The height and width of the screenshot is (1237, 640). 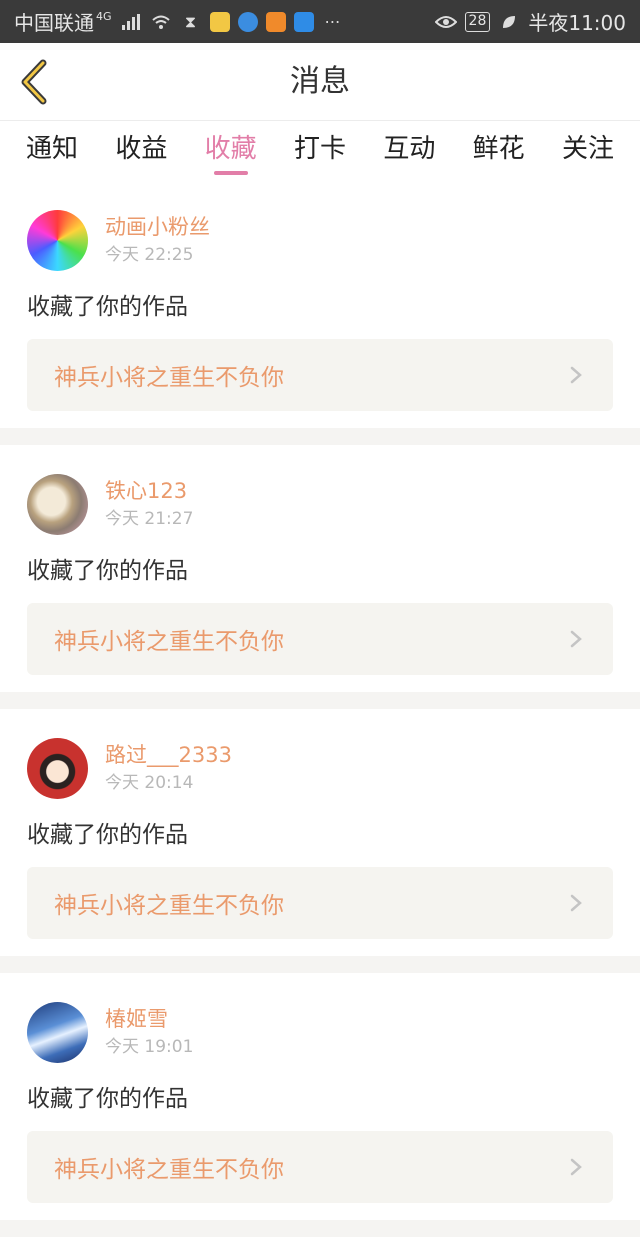 I want to click on tab-favorites: 收藏, so click(x=231, y=151).